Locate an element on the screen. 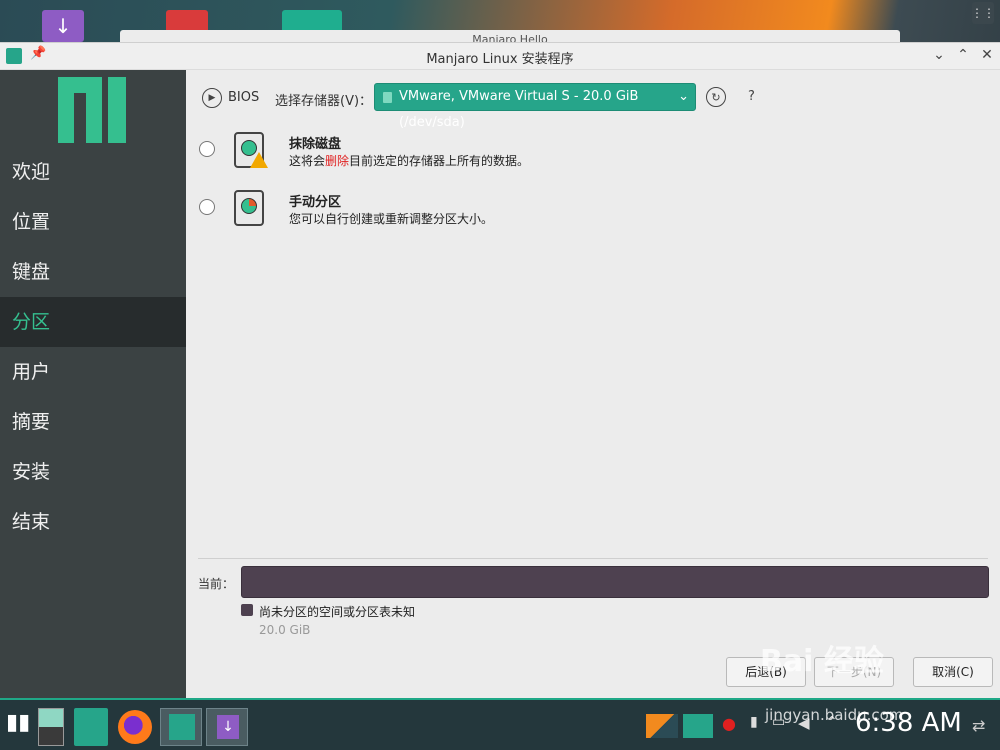 The image size is (1000, 750). drive-icon is located at coordinates (387, 97).